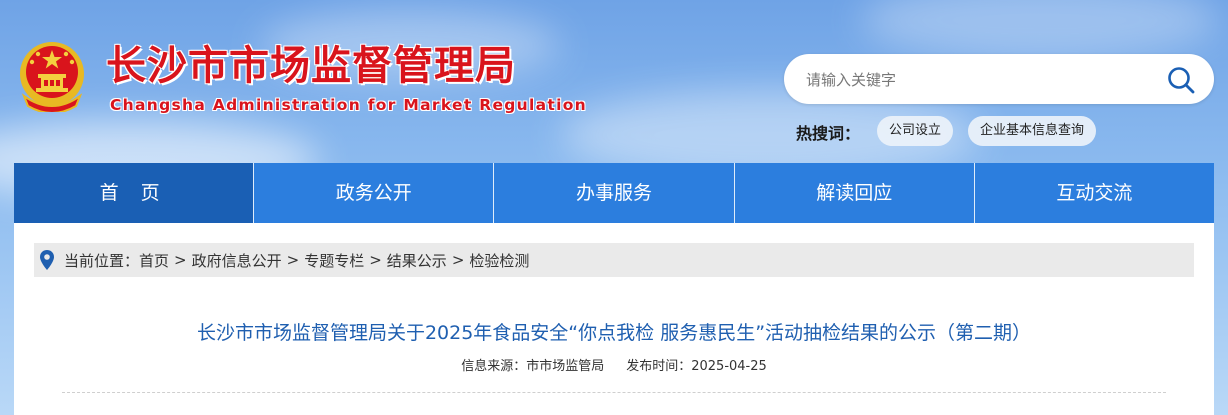  What do you see at coordinates (729, 366) in the screenshot?
I see `date-value: 2025-04-25` at bounding box center [729, 366].